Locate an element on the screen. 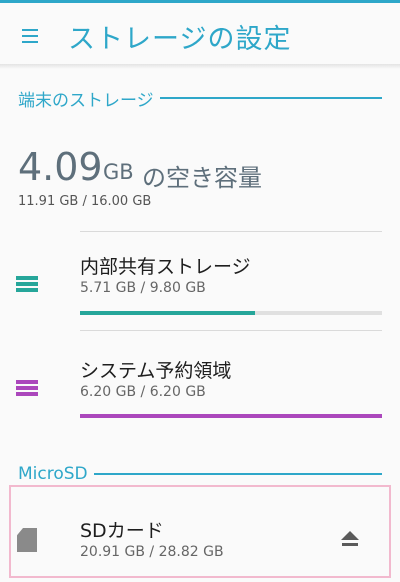  app-bar-shadow is located at coordinates (200, 66).